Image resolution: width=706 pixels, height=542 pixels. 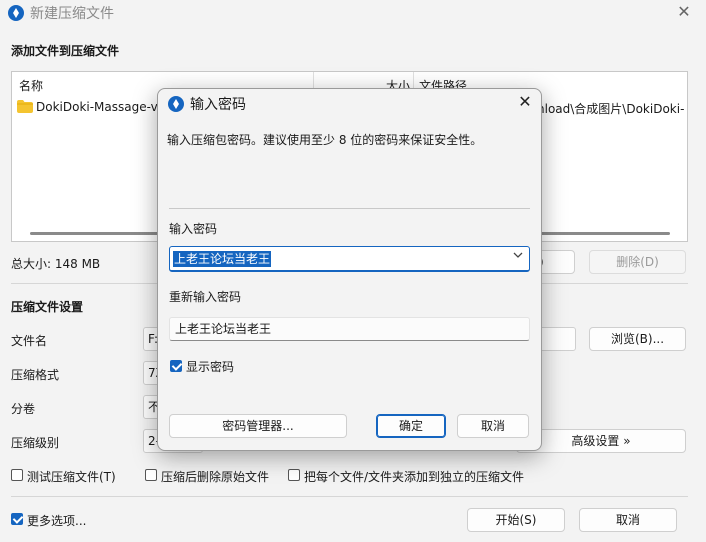 I want to click on show-password-checkbox, so click(x=176, y=366).